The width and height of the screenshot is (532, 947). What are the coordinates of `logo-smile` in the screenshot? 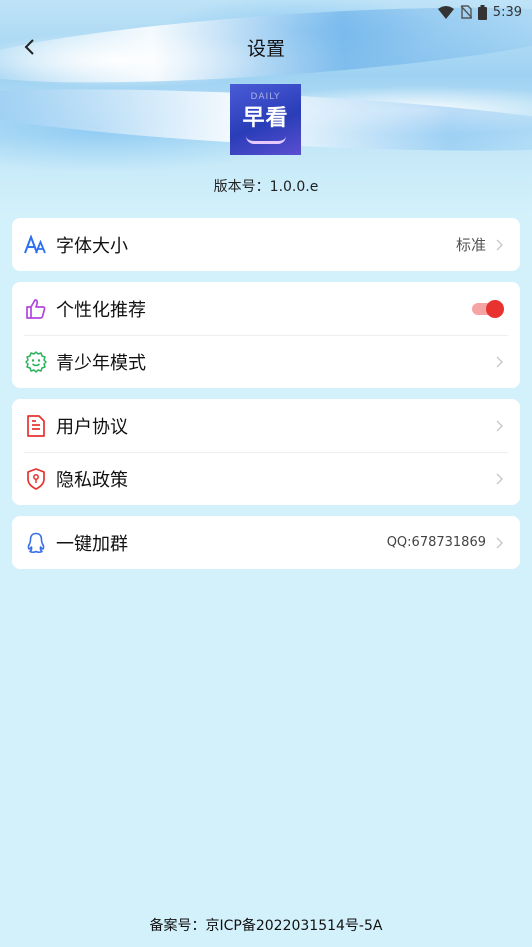 It's located at (265, 140).